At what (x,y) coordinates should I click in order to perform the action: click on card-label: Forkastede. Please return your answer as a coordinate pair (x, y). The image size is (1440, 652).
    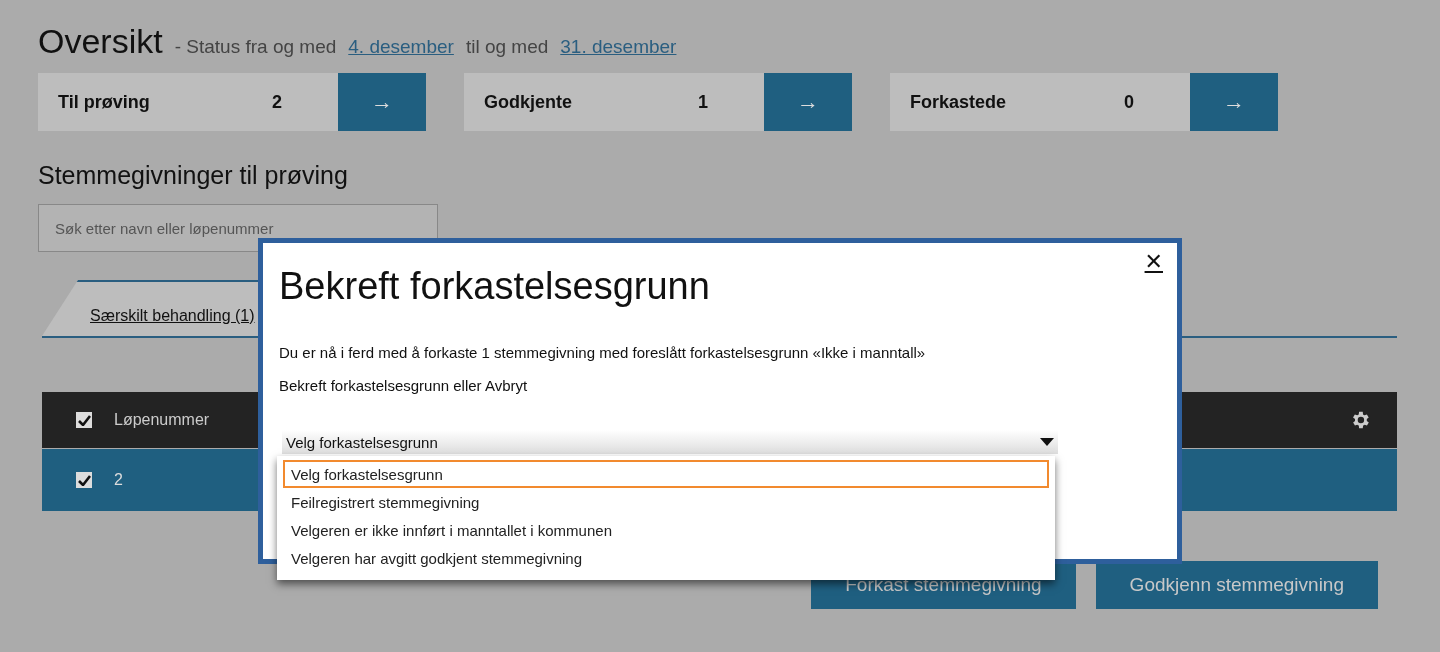
    Looking at the image, I should click on (958, 102).